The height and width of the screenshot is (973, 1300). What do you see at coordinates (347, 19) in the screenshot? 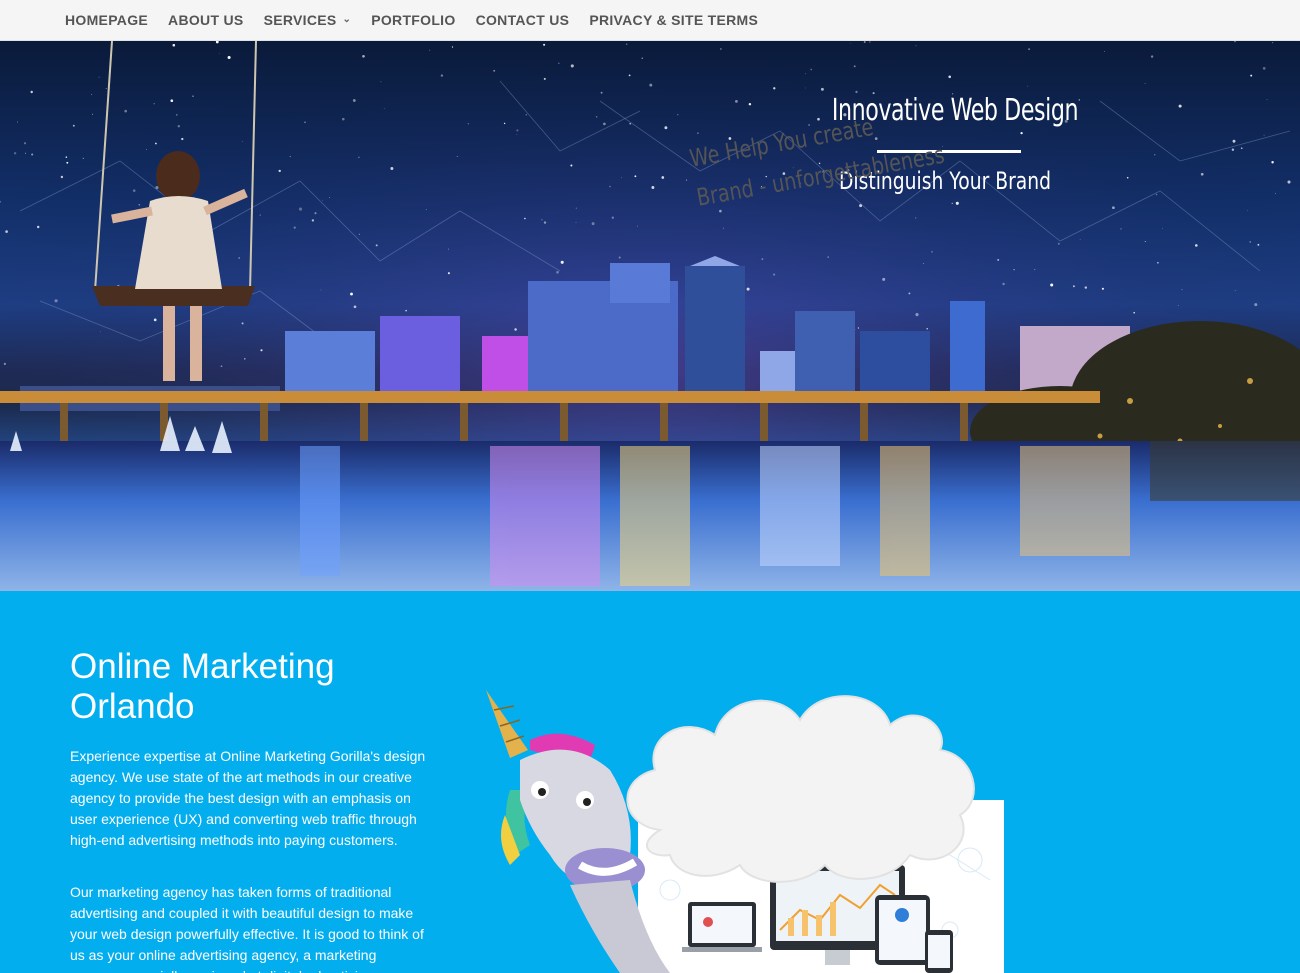
I see `chevron-down-icon: ⌄` at bounding box center [347, 19].